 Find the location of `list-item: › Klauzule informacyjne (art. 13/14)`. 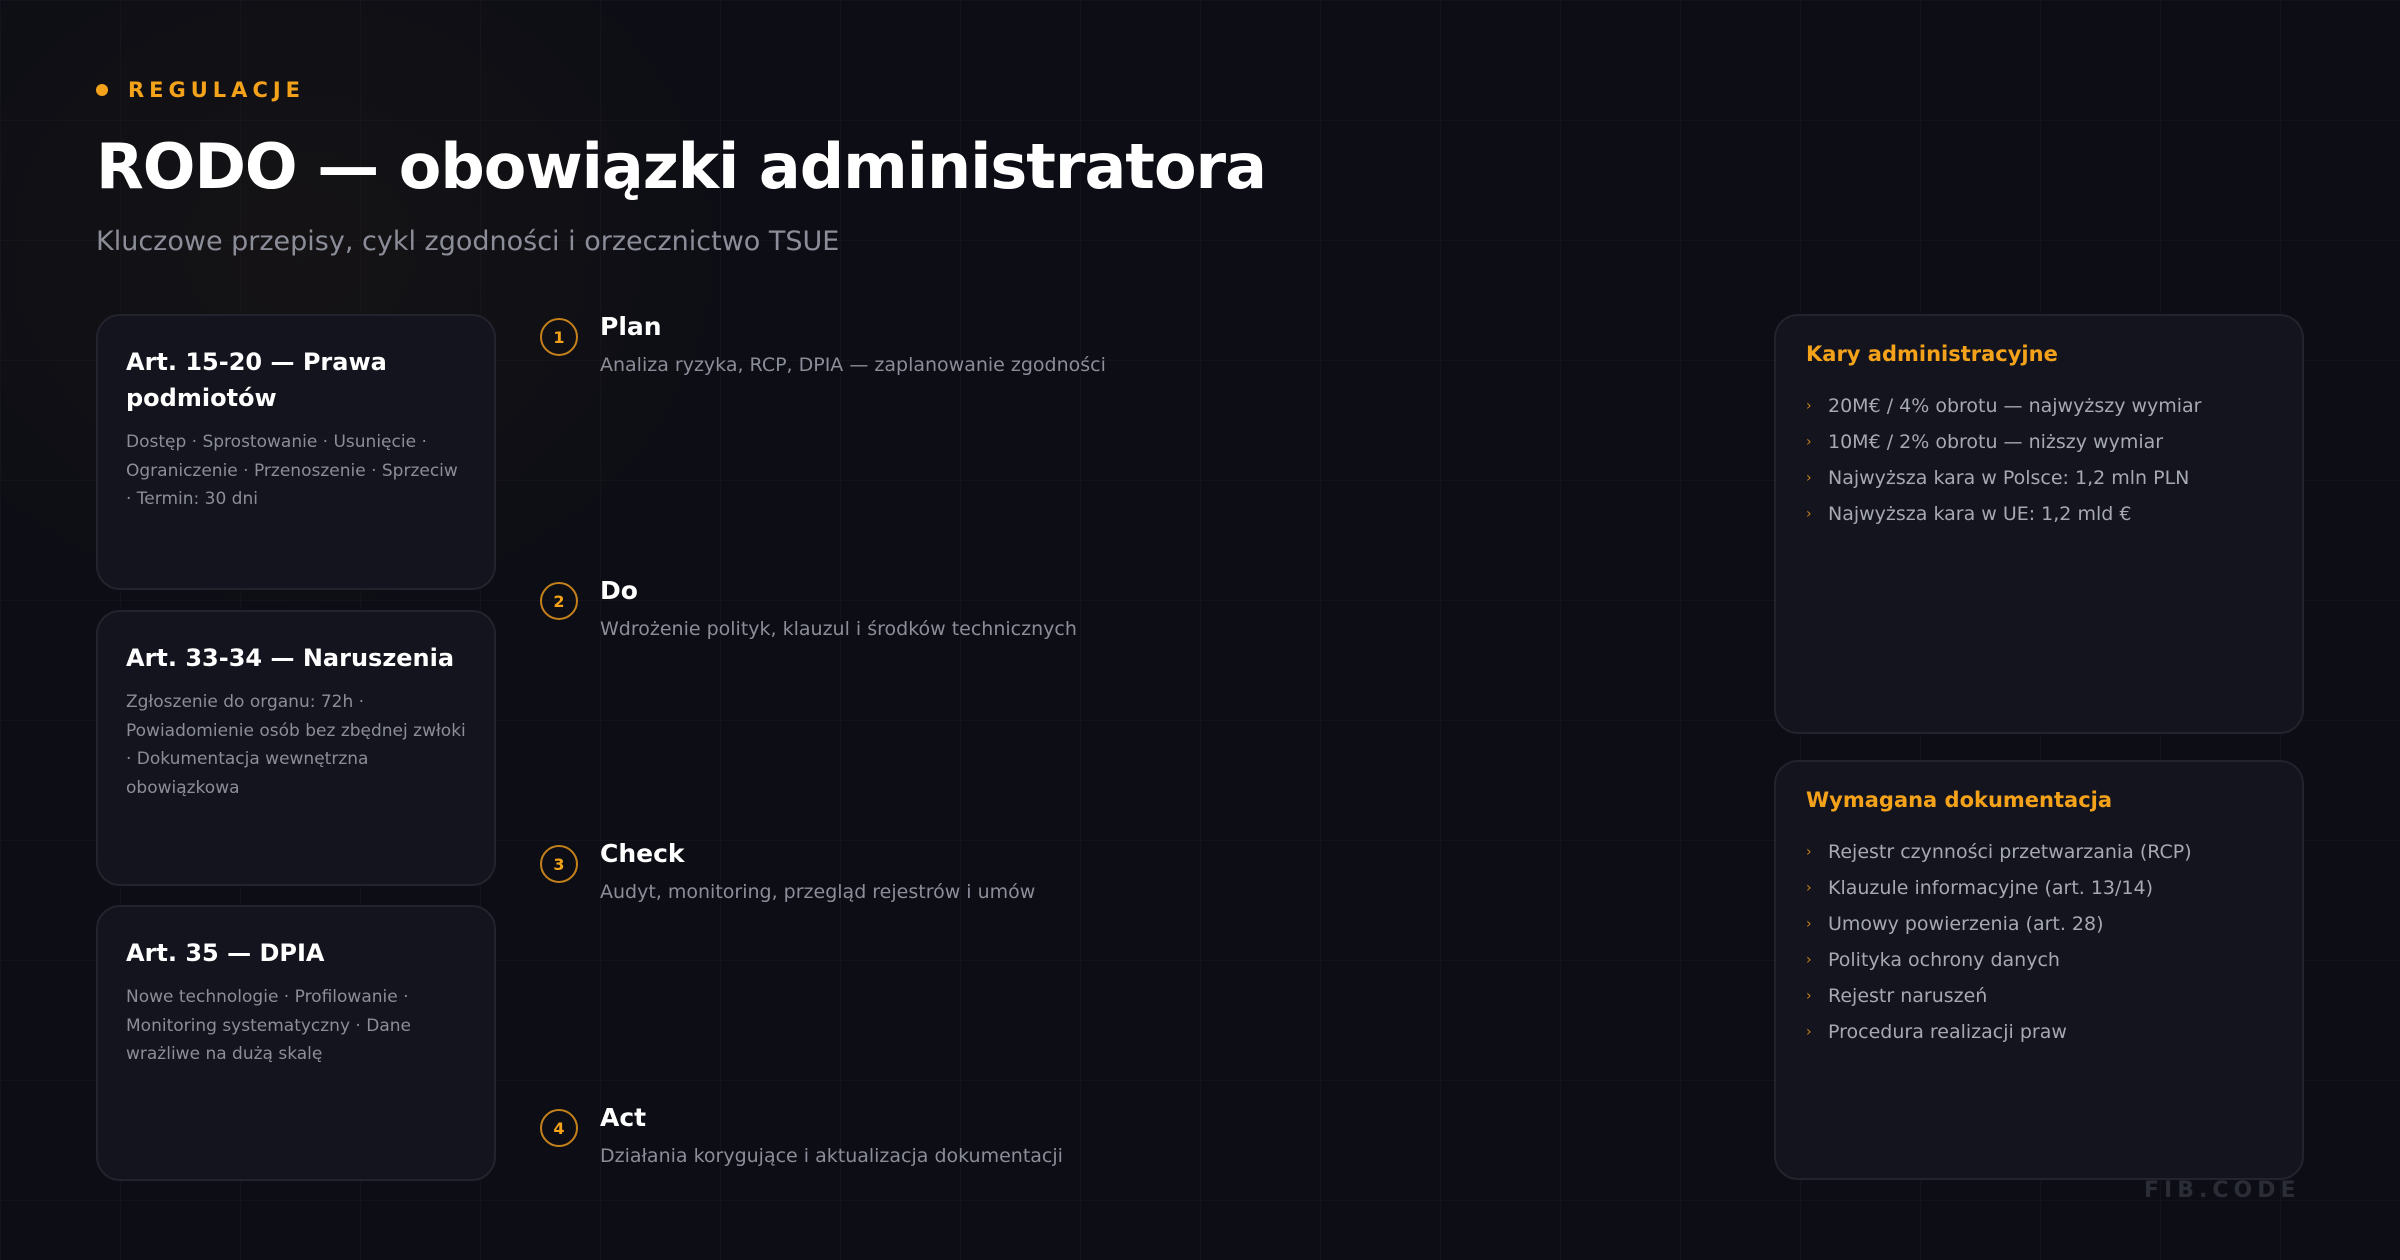

list-item: › Klauzule informacyjne (art. 13/14) is located at coordinates (2039, 888).